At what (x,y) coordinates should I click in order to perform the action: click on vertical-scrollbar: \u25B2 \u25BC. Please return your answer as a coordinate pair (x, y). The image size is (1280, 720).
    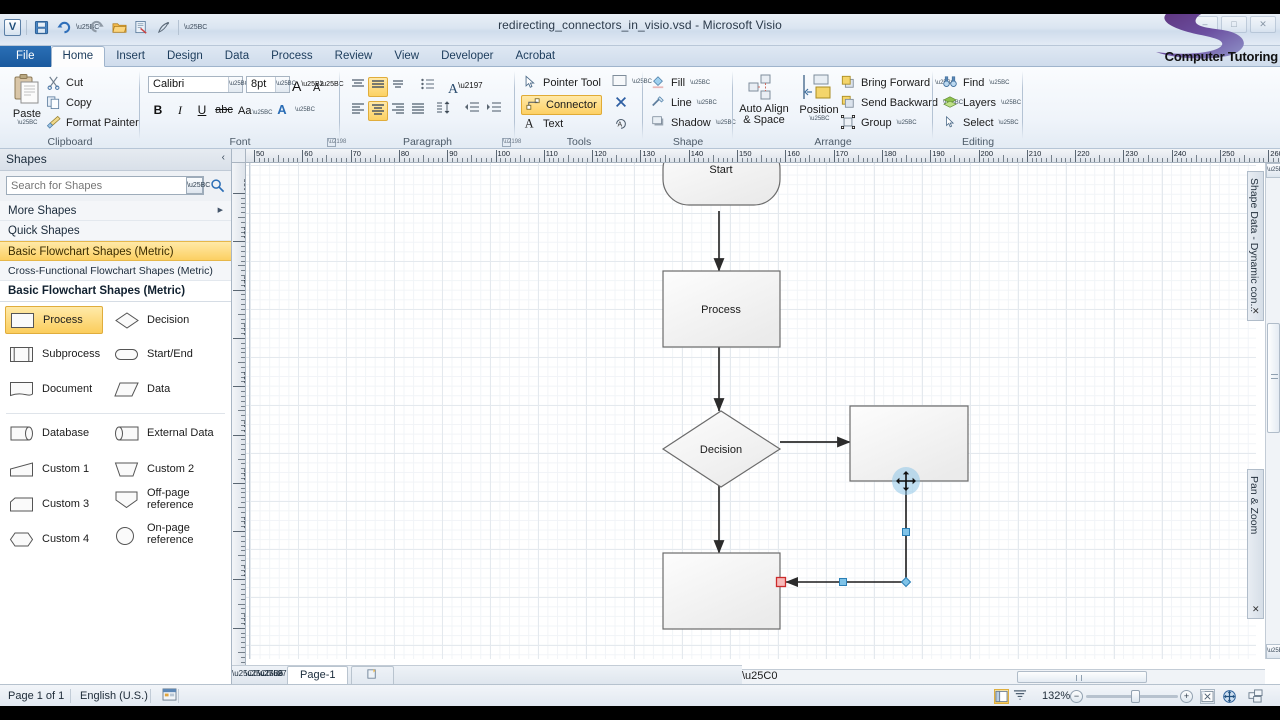
    Looking at the image, I should click on (1272, 411).